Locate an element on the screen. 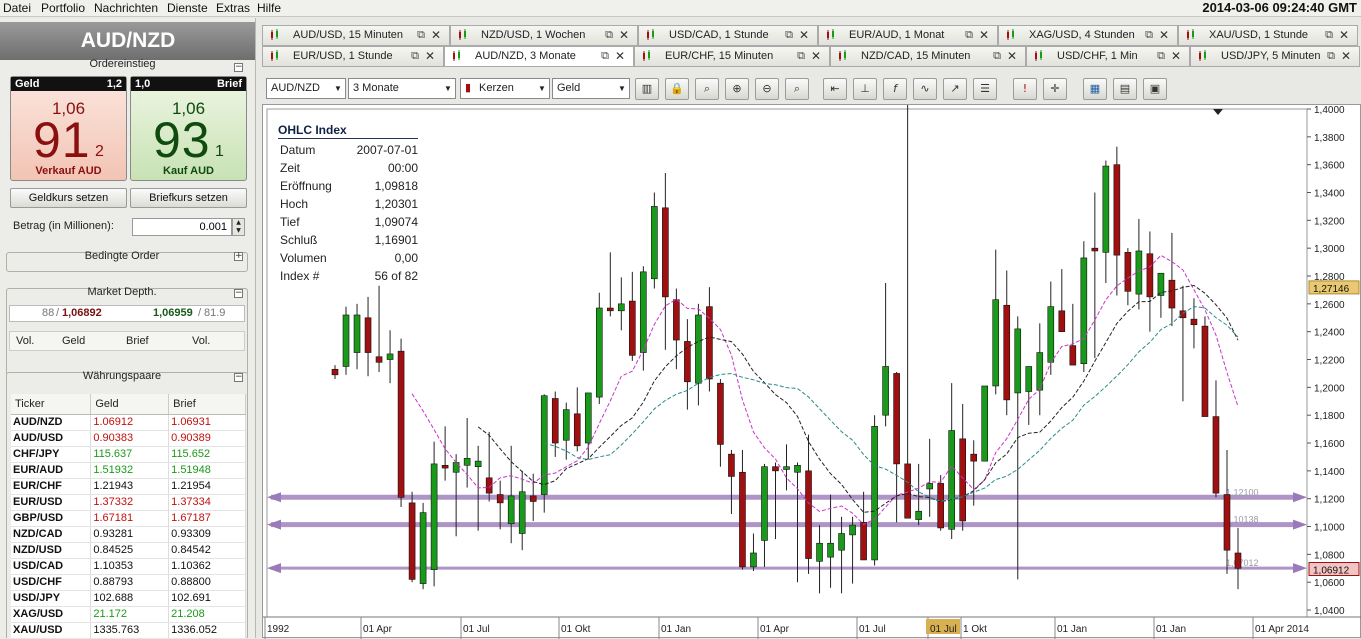 The height and width of the screenshot is (639, 1361). menu-dienste: Dienste is located at coordinates (187, 8).